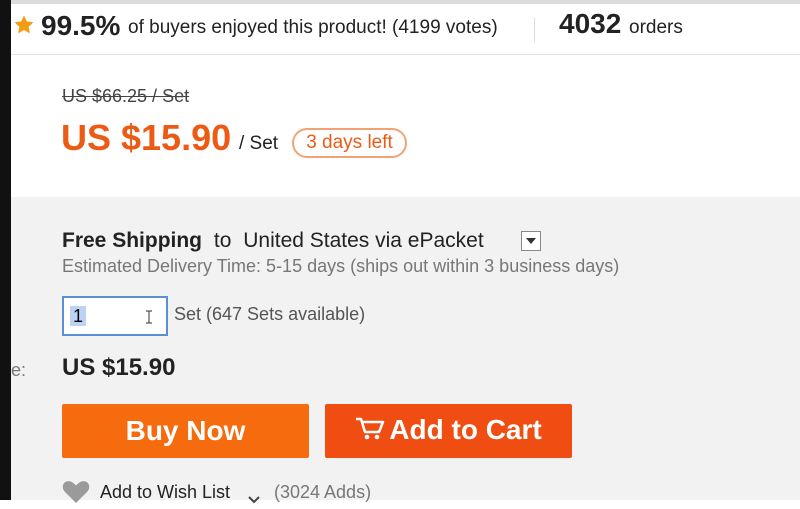  What do you see at coordinates (222, 240) in the screenshot?
I see `shipping-to-label: to` at bounding box center [222, 240].